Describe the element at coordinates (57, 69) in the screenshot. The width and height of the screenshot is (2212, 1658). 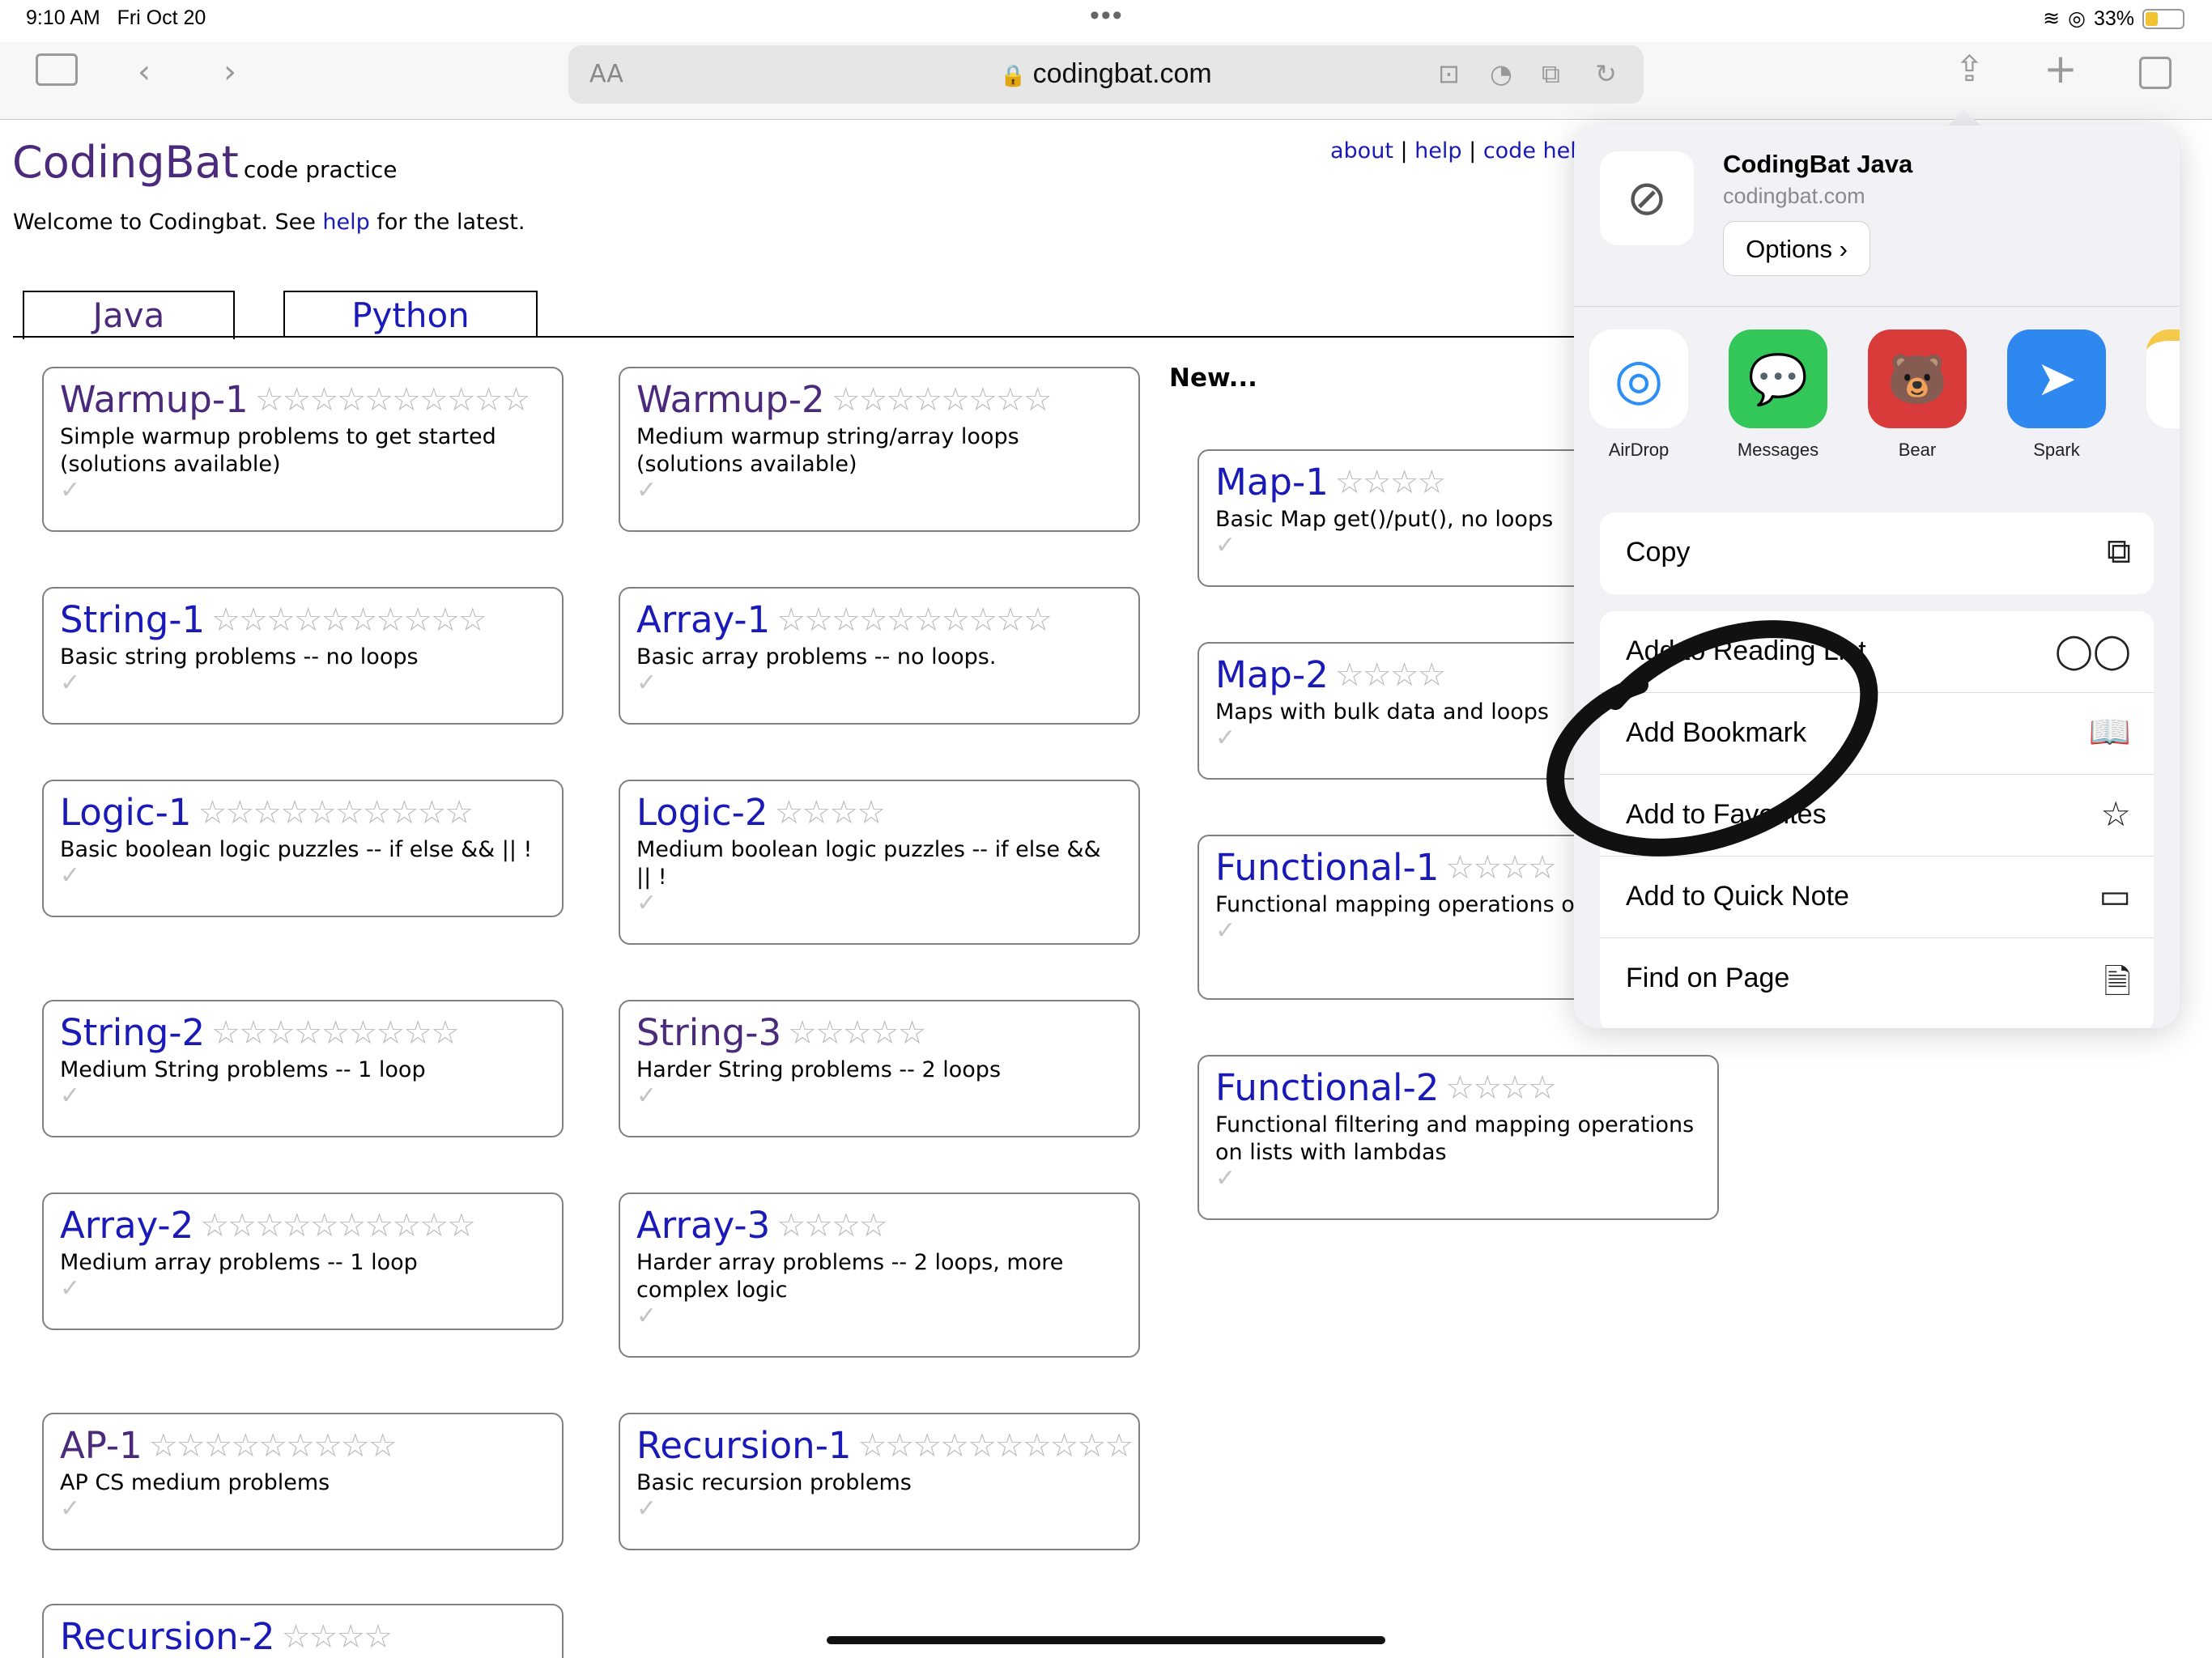
I see `sidebar-icon` at that location.